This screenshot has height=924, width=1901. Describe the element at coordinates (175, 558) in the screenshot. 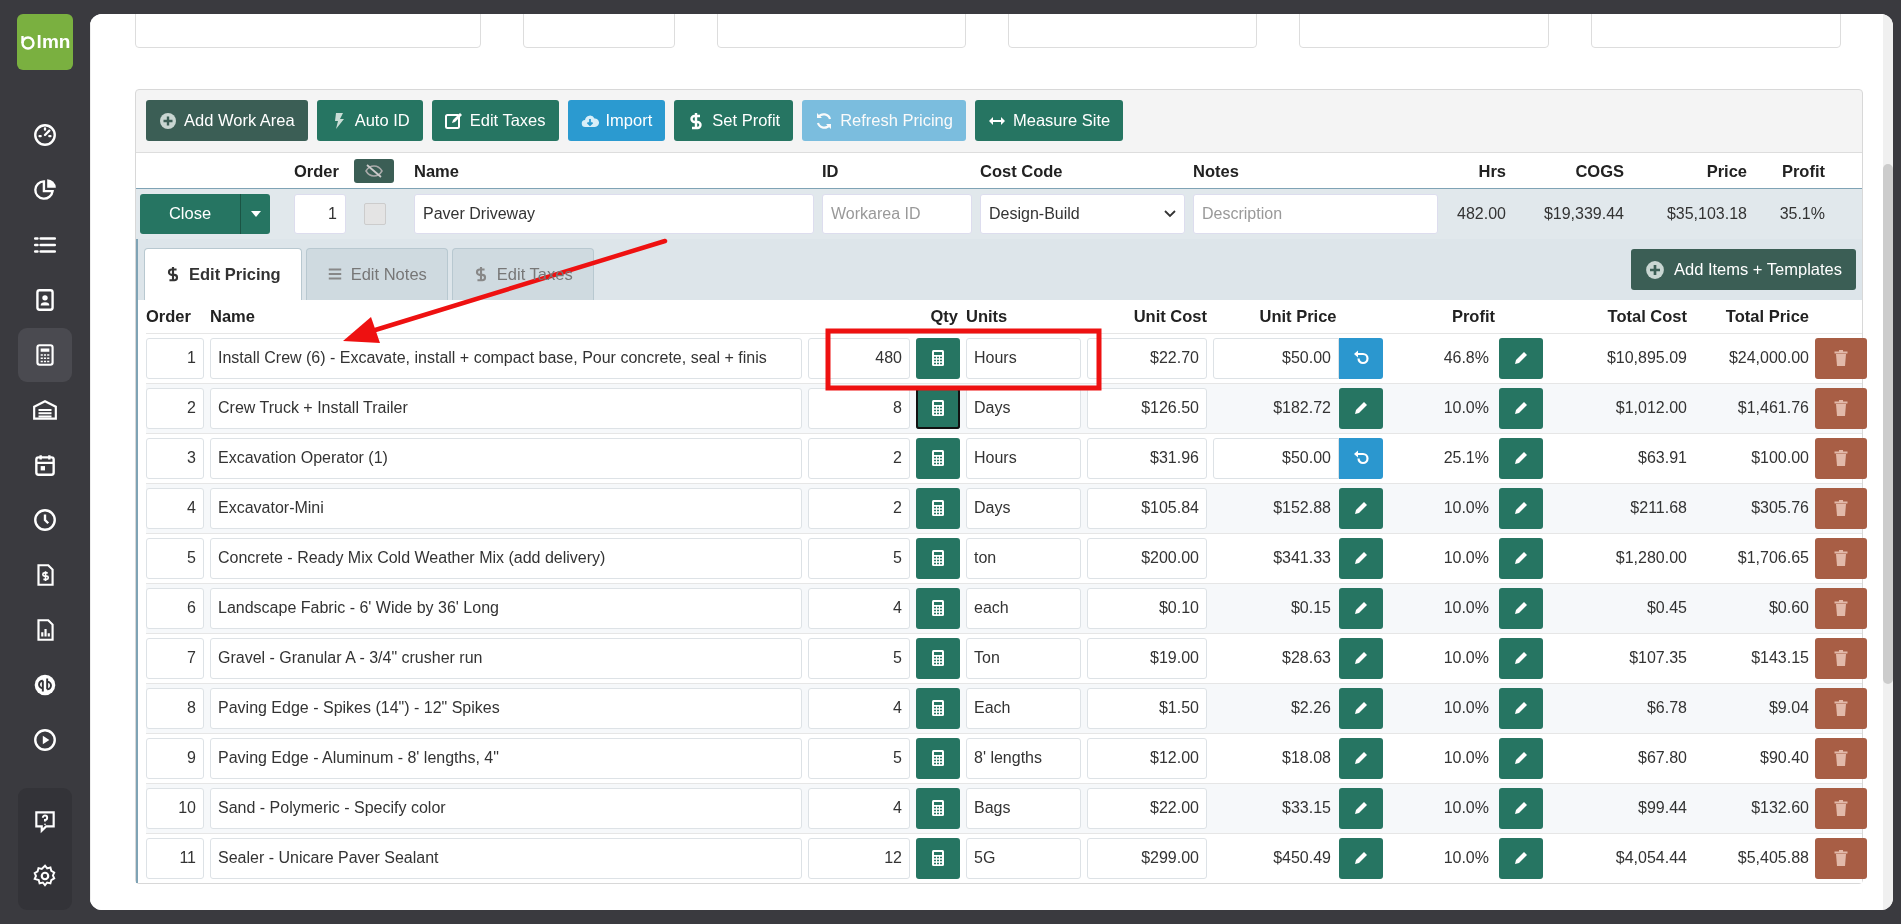

I see `order-field: 5` at that location.